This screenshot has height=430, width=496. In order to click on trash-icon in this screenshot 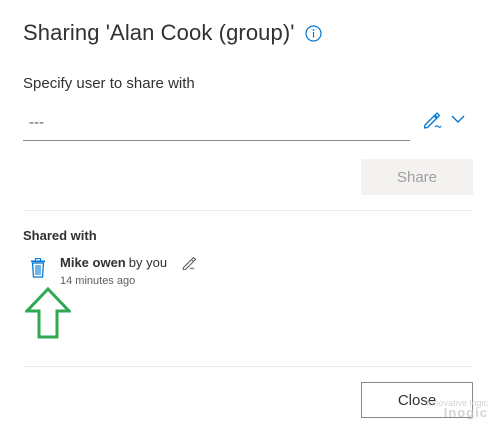, I will do `click(38, 267)`.